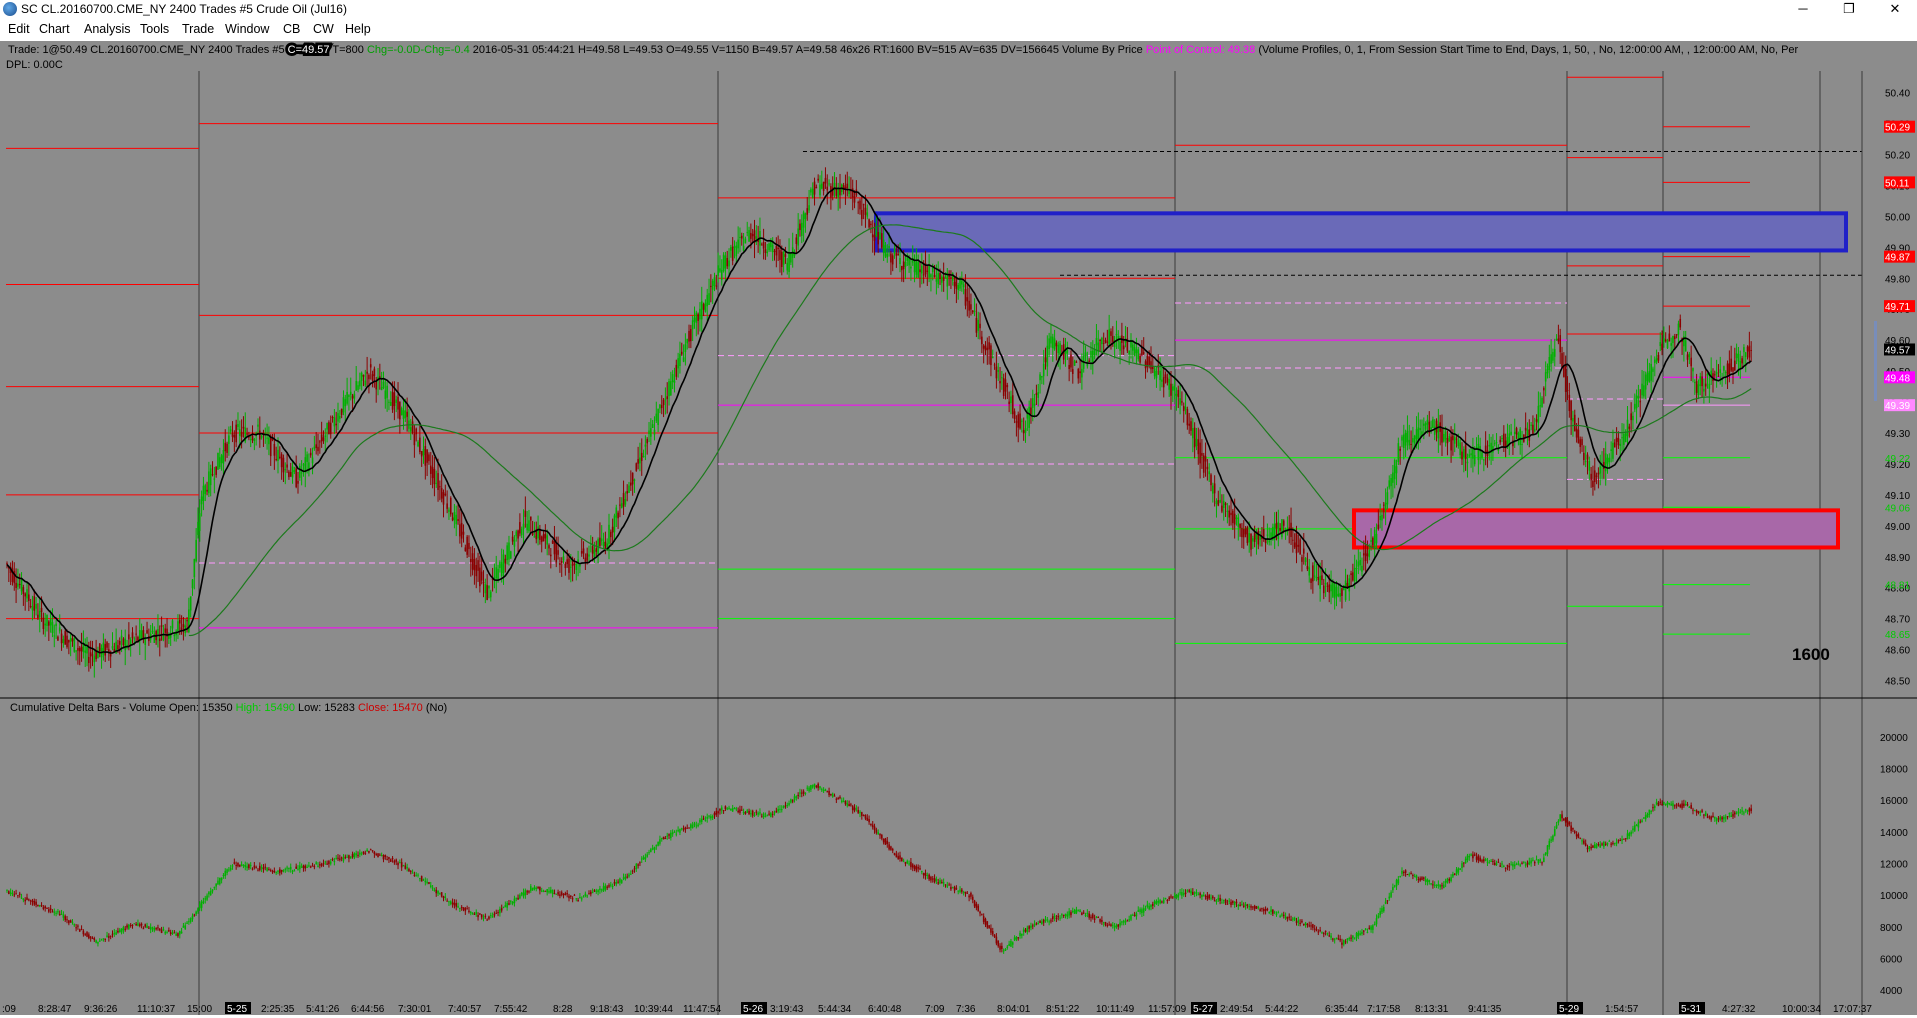  Describe the element at coordinates (1875, 361) in the screenshot. I see `price-axis-scroll-handle` at that location.